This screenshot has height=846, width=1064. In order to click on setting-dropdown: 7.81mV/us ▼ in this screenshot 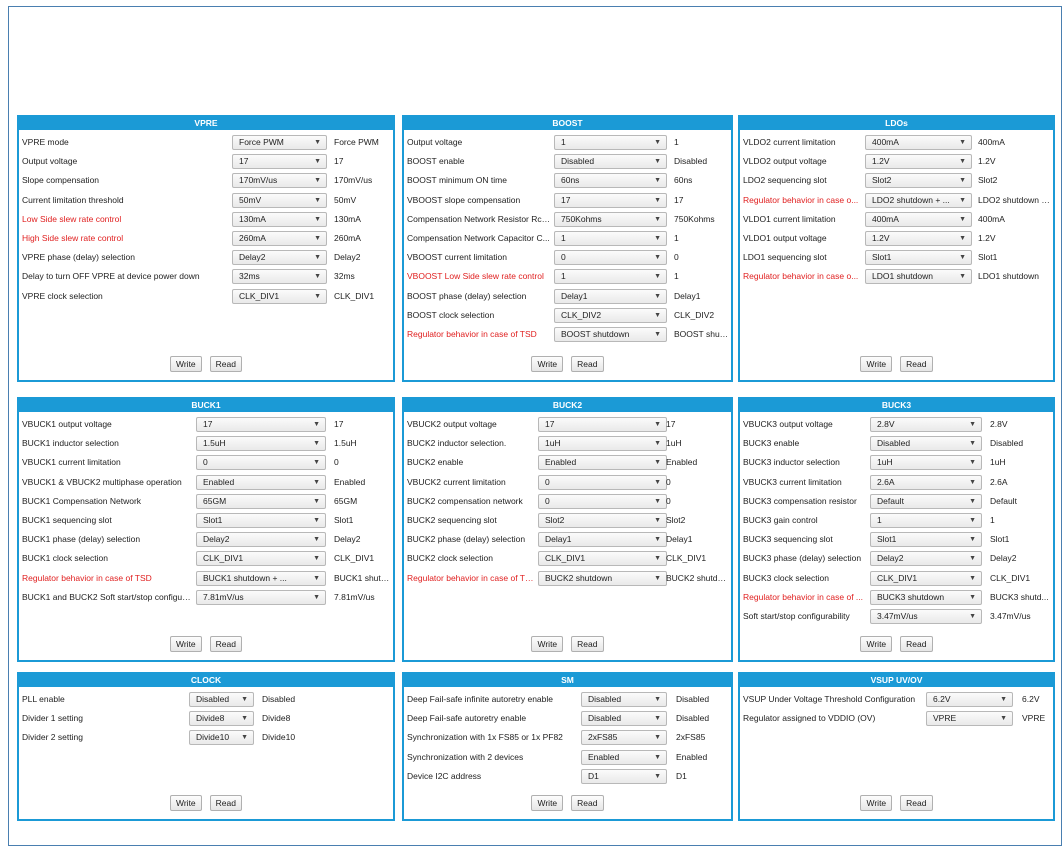, I will do `click(261, 597)`.